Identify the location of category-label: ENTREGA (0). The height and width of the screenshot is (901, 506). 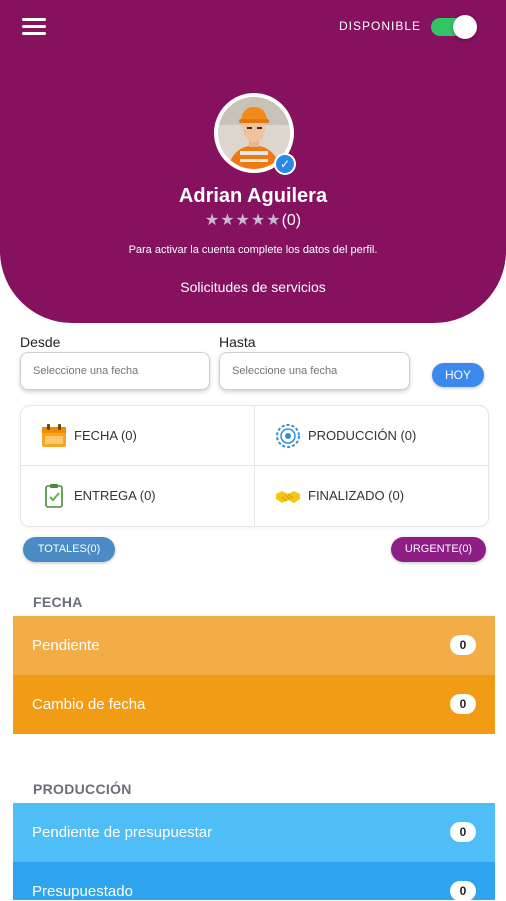
(115, 495).